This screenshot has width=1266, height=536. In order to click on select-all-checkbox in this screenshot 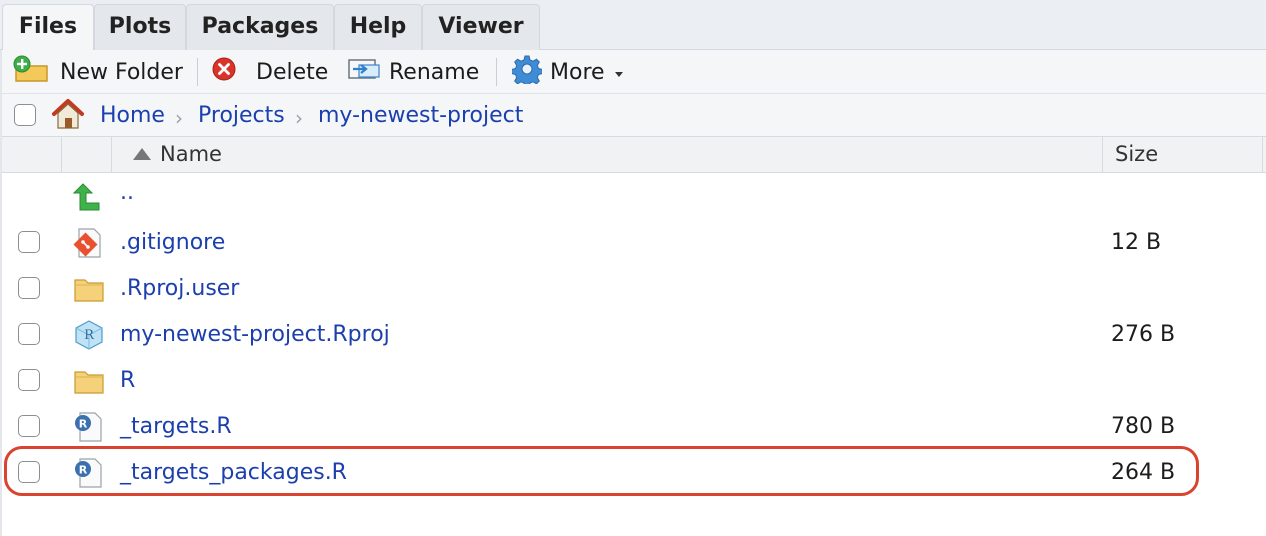, I will do `click(25, 115)`.